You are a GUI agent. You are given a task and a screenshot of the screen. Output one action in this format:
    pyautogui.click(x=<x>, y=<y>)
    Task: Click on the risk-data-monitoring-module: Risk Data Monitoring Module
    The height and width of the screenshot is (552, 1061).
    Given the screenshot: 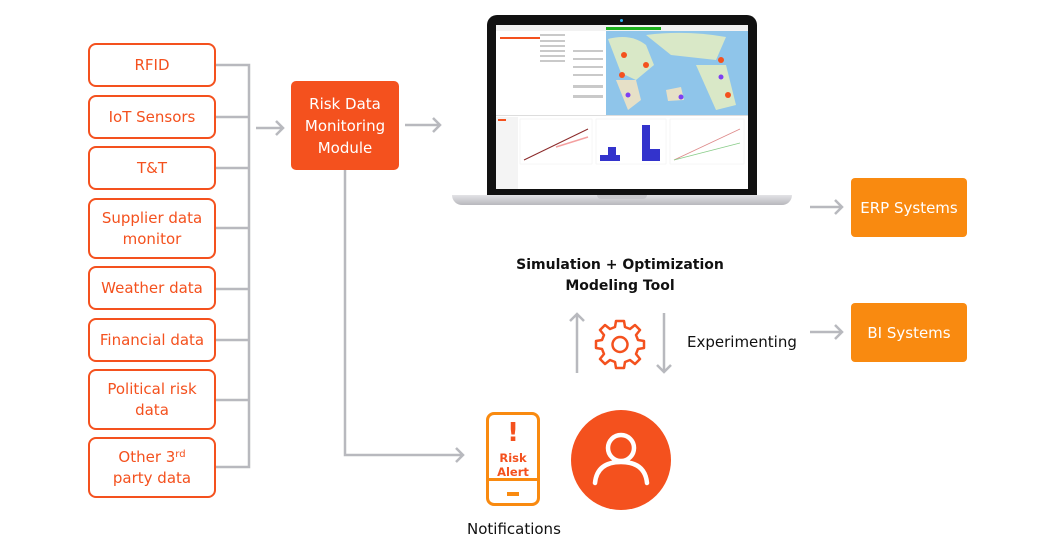 What is the action you would take?
    pyautogui.click(x=345, y=125)
    